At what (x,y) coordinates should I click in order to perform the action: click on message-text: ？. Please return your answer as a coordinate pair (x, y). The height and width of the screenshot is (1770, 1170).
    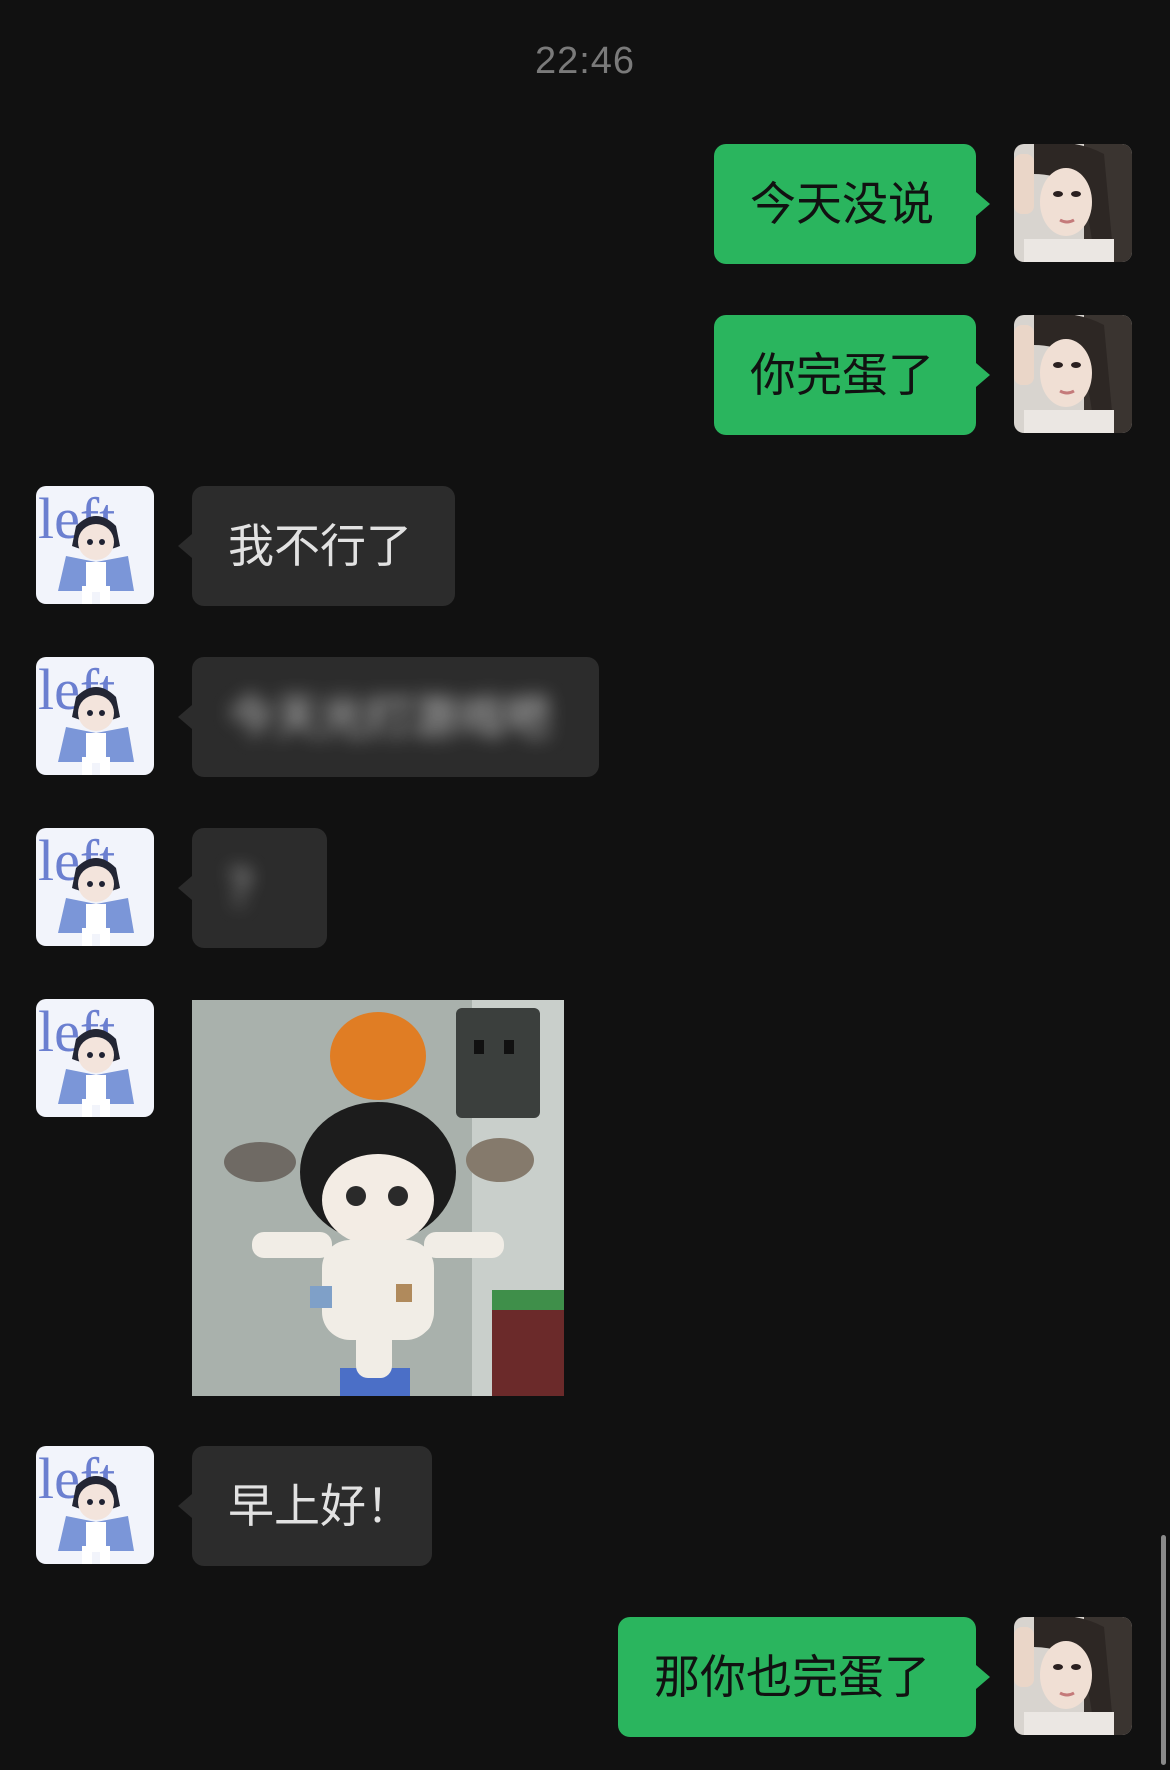
    Looking at the image, I should click on (251, 888).